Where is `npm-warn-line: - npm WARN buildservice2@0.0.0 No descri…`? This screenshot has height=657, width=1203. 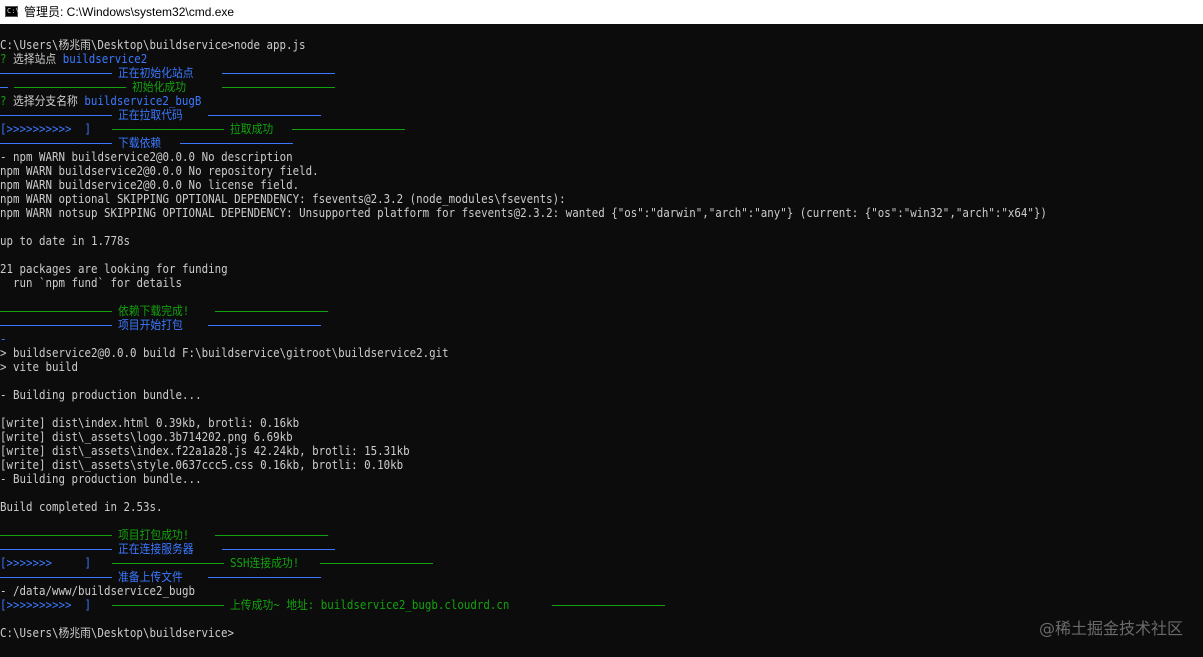
npm-warn-line: - npm WARN buildservice2@0.0.0 No descri… is located at coordinates (146, 157).